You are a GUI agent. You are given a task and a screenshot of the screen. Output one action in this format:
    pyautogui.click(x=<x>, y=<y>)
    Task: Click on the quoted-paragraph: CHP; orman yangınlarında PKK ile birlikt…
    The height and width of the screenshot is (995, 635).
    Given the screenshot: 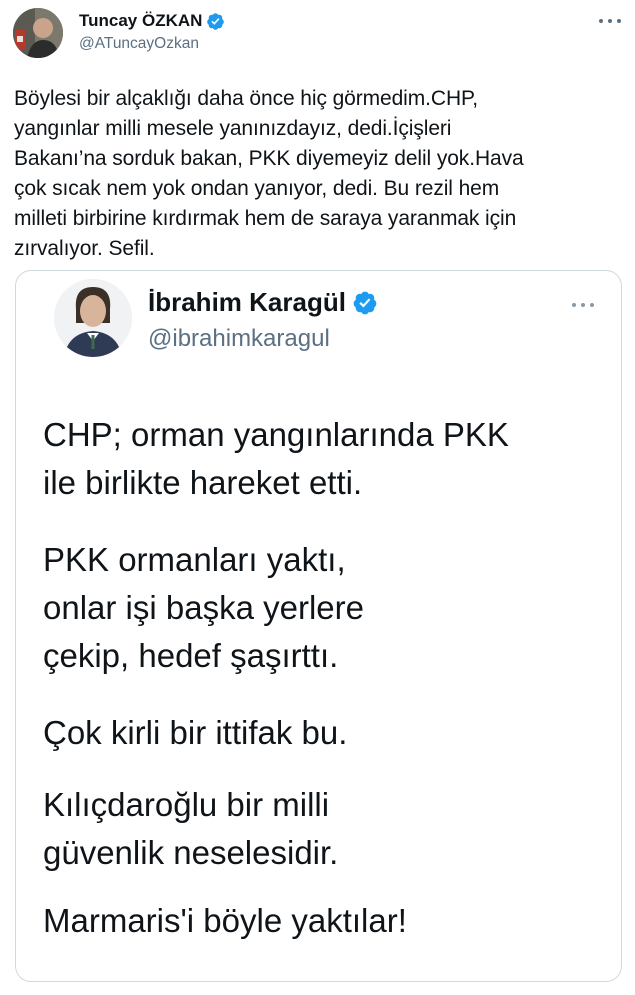 What is the action you would take?
    pyautogui.click(x=276, y=458)
    